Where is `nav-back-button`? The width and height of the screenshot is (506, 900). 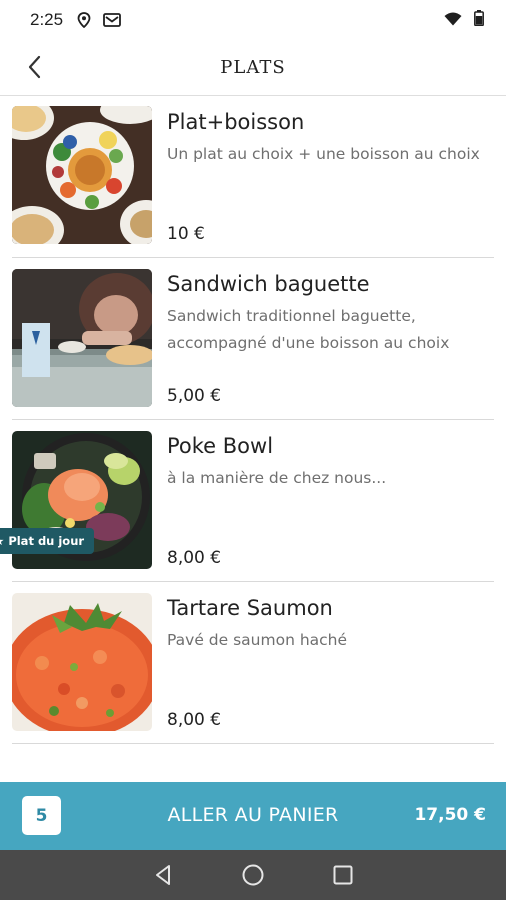 nav-back-button is located at coordinates (163, 875).